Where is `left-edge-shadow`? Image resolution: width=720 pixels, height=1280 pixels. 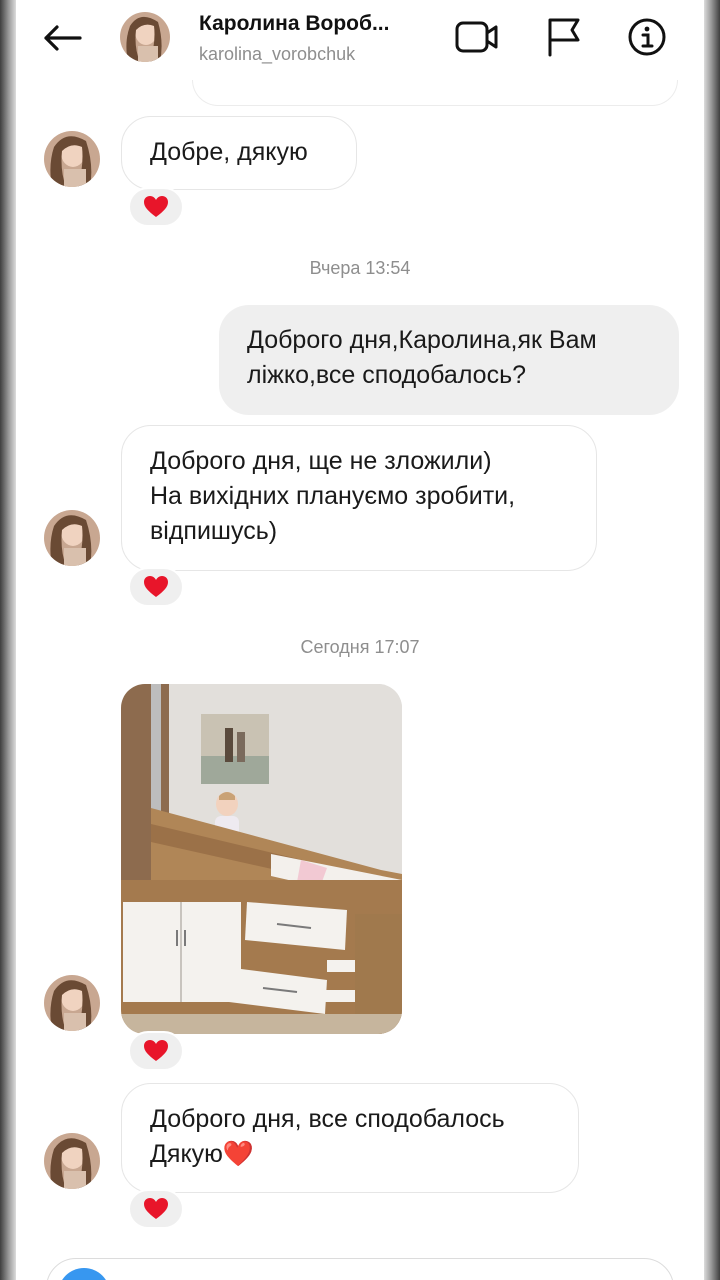 left-edge-shadow is located at coordinates (8, 640).